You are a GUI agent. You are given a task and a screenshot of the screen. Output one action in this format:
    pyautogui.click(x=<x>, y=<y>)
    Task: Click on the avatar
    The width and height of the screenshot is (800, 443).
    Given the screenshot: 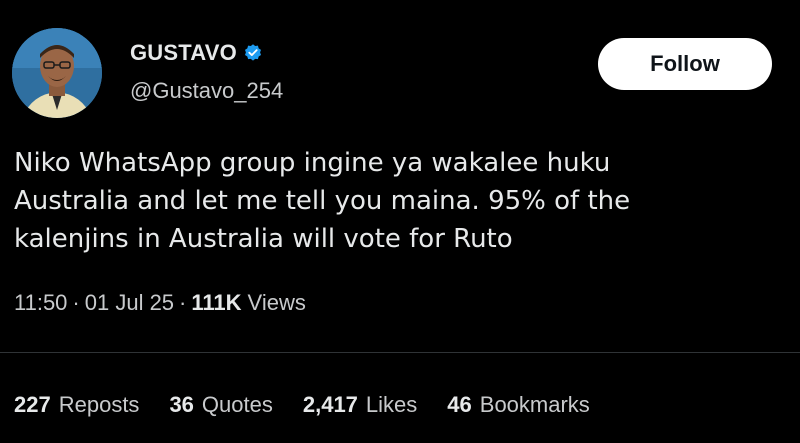 What is the action you would take?
    pyautogui.click(x=57, y=73)
    